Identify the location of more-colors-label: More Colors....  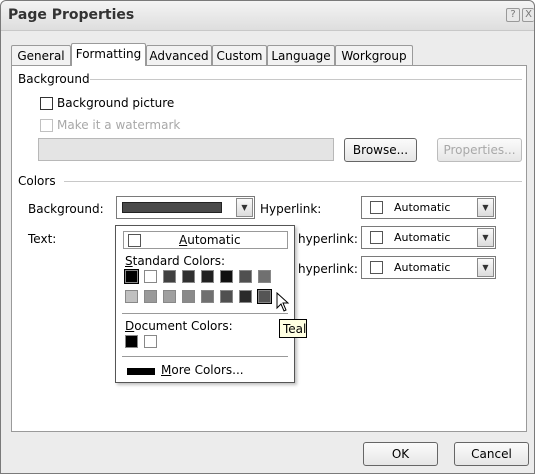
(202, 370).